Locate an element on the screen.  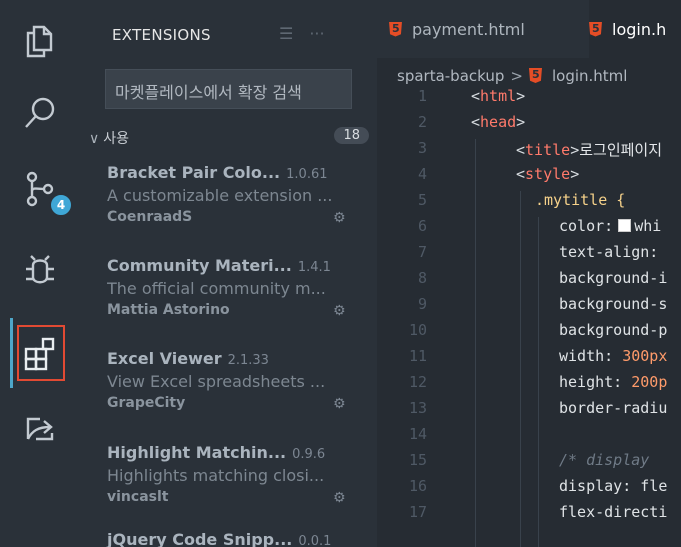
code-line: 6 color: whi is located at coordinates (539, 226).